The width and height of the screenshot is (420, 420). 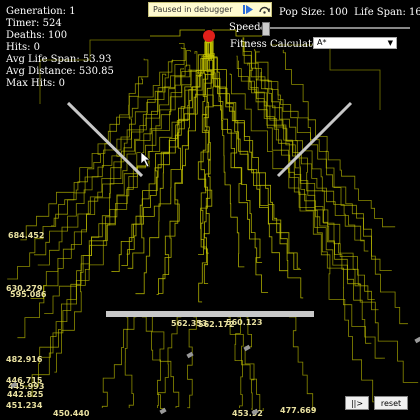 I want to click on fitness-calculator-value: A*, so click(x=322, y=42).